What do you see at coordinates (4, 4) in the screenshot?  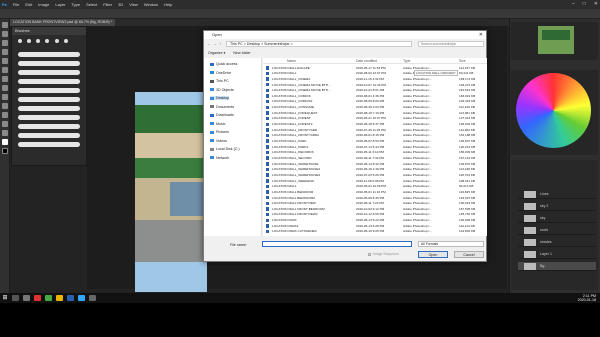 I see `photoshop-logo: Ps` at bounding box center [4, 4].